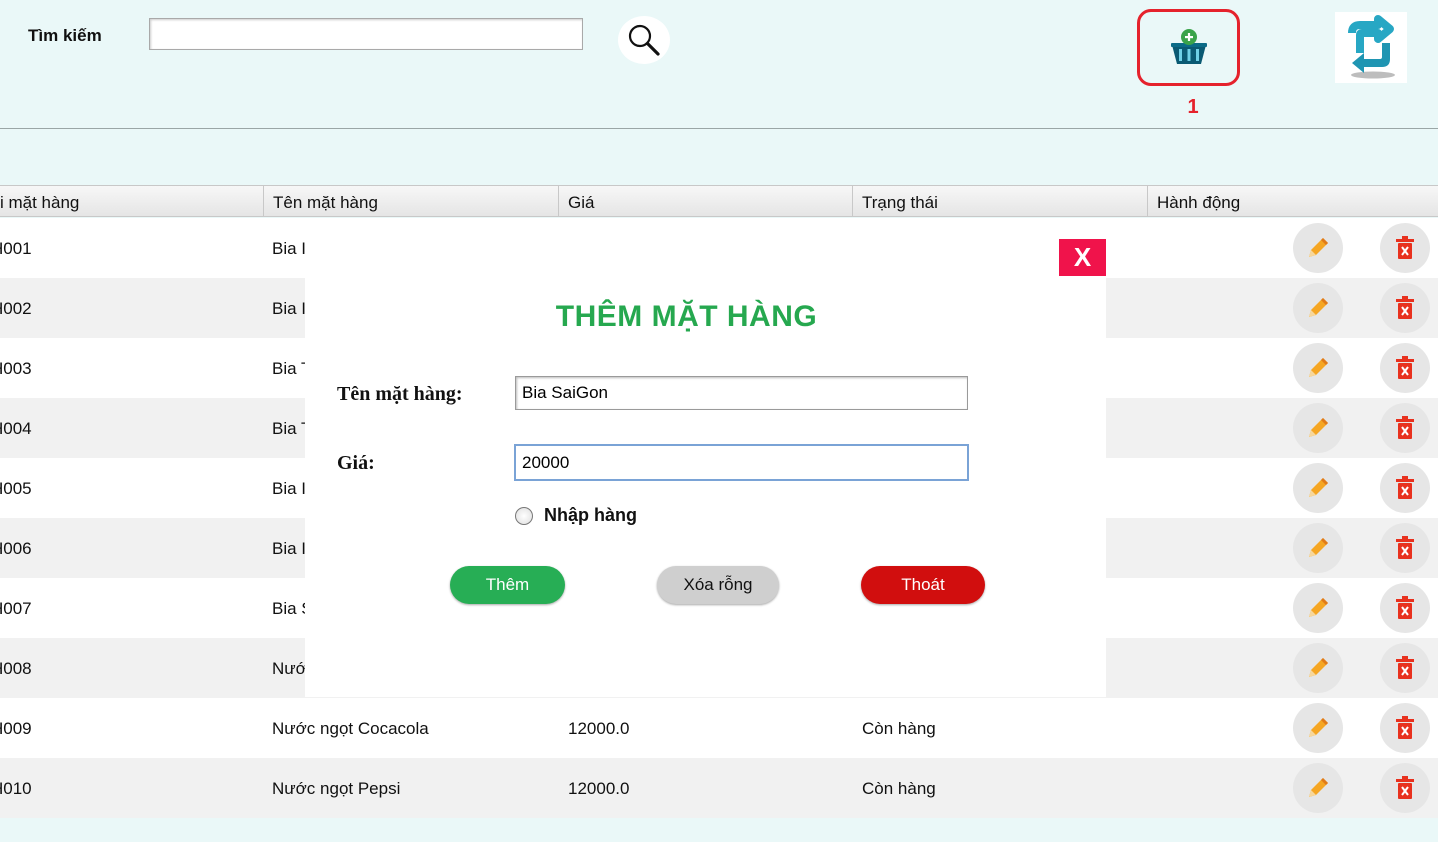 The image size is (1438, 842). Describe the element at coordinates (719, 728) in the screenshot. I see `table-row: H009 Nước ngọt Cocacola 12000.0 Còn hàng` at that location.